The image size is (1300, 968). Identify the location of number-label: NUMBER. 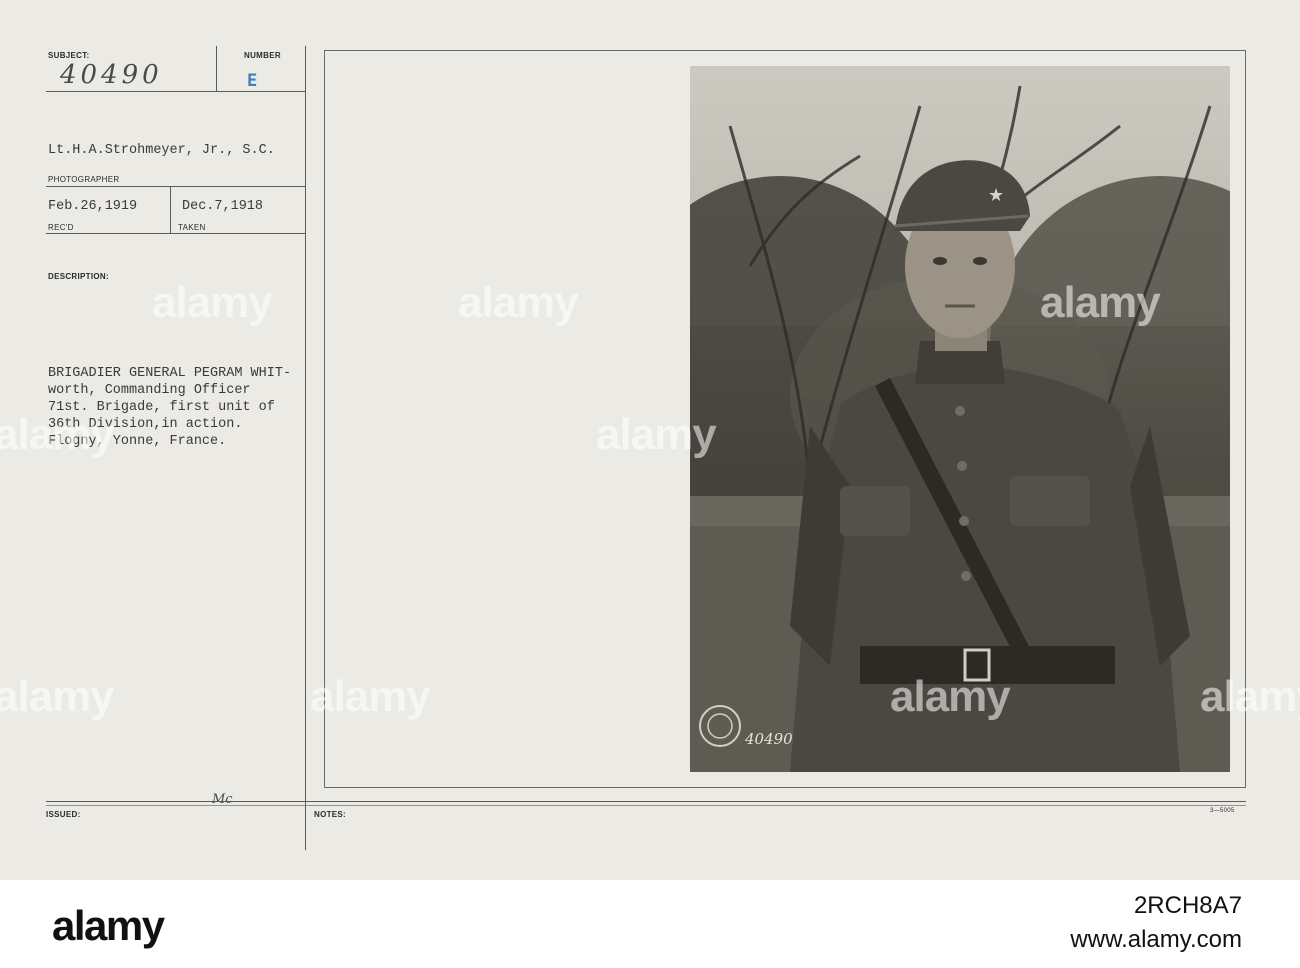
(262, 55).